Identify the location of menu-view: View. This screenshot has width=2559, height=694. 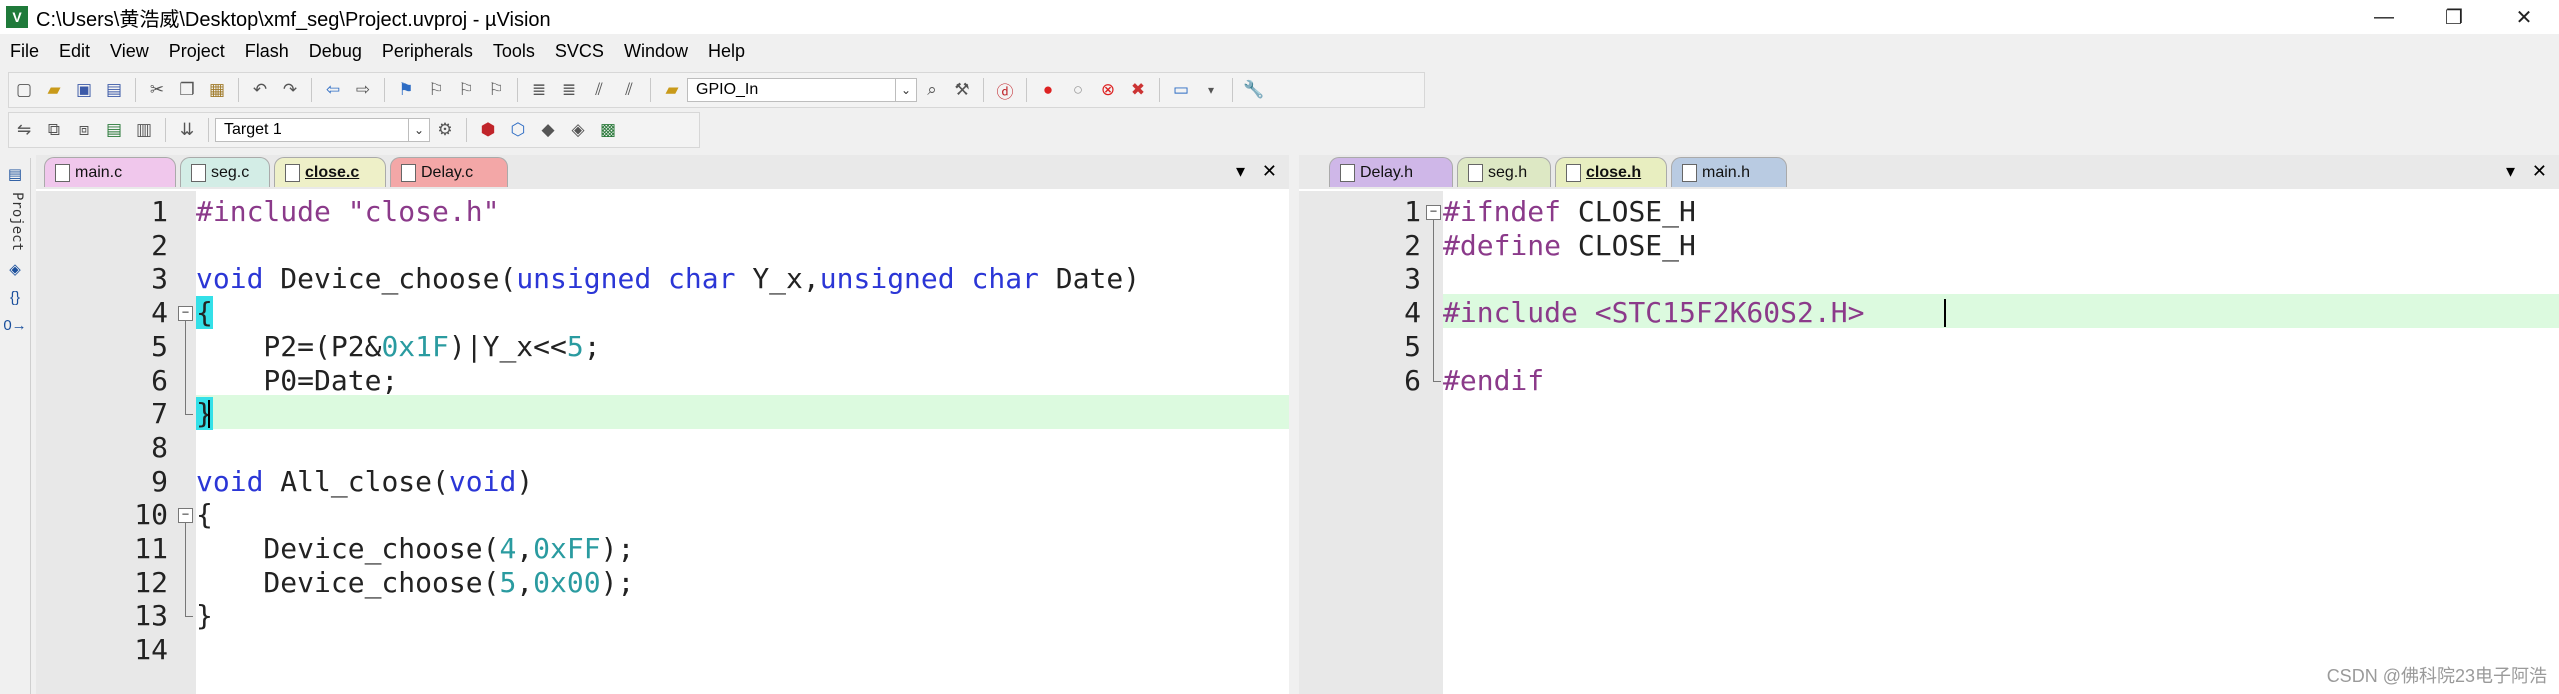
(129, 51).